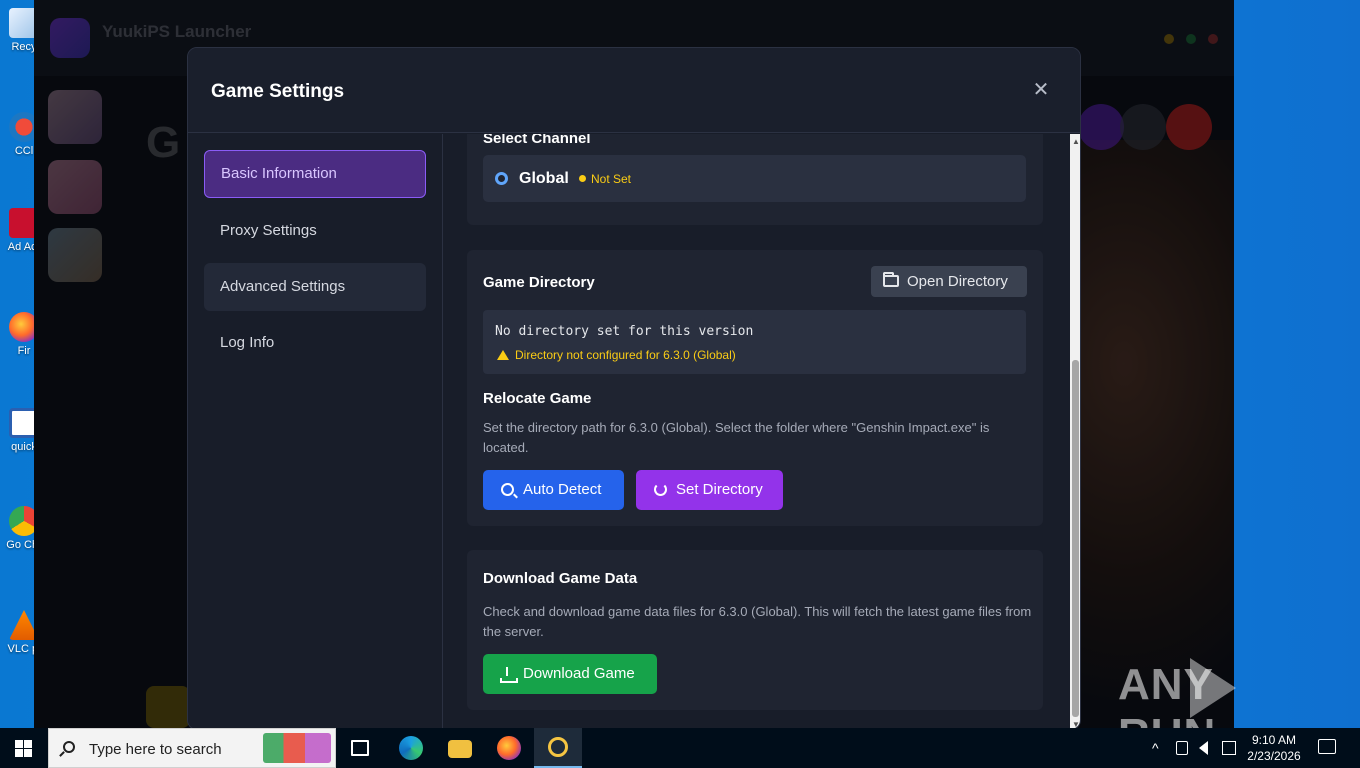  I want to click on task-view-button, so click(360, 748).